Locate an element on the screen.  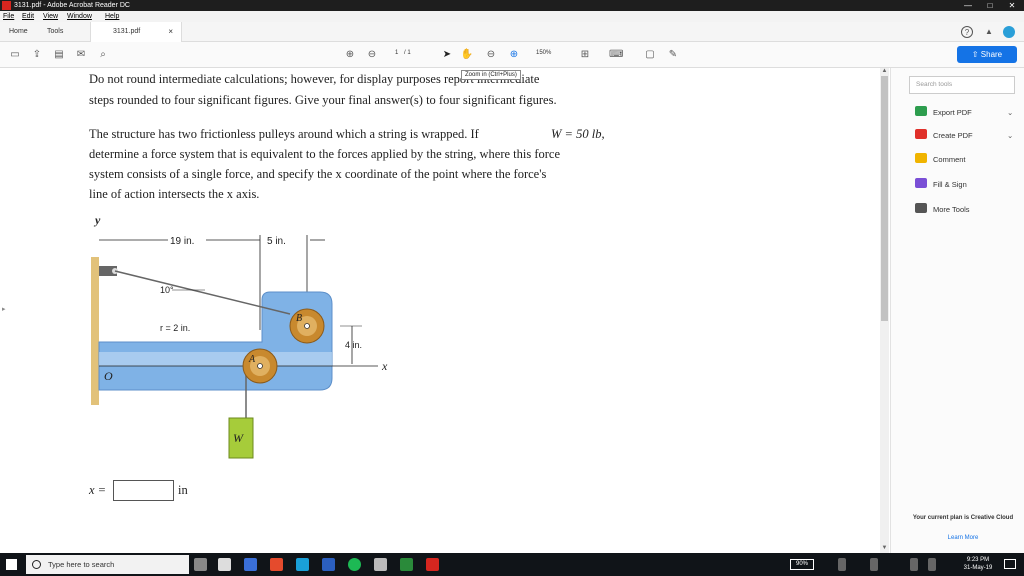
tool-fill-sign-label: Fill & Sign is located at coordinates (950, 184).